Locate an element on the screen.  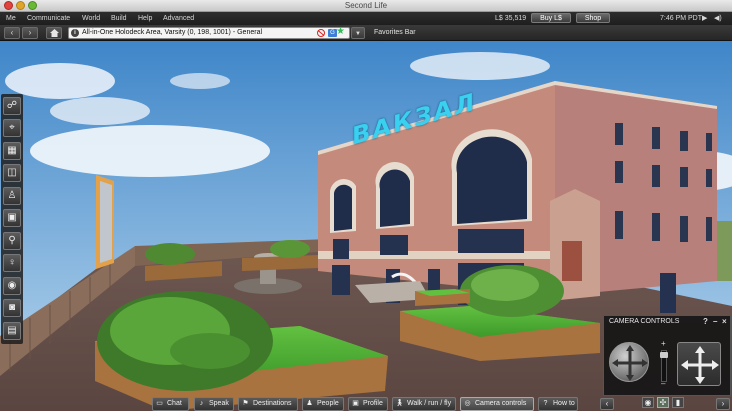
menu-me: Me is located at coordinates (11, 18).